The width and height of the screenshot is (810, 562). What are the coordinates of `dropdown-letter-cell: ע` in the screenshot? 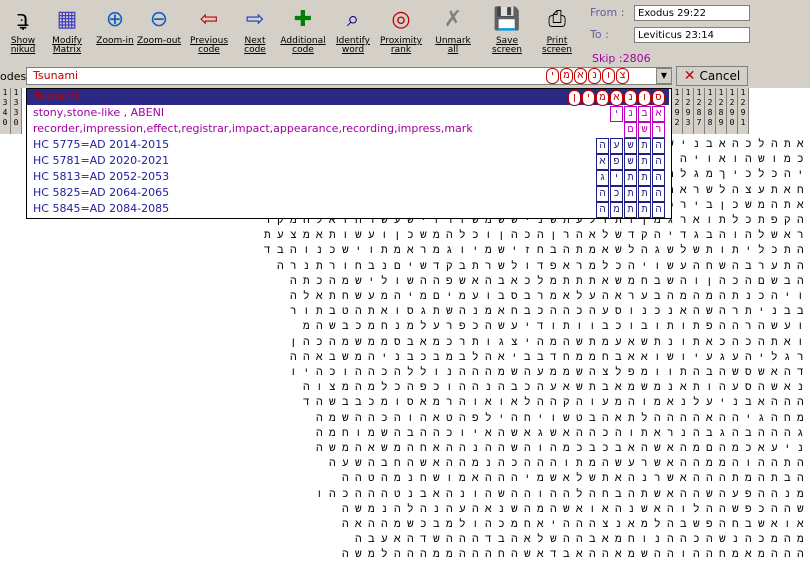 It's located at (616, 146).